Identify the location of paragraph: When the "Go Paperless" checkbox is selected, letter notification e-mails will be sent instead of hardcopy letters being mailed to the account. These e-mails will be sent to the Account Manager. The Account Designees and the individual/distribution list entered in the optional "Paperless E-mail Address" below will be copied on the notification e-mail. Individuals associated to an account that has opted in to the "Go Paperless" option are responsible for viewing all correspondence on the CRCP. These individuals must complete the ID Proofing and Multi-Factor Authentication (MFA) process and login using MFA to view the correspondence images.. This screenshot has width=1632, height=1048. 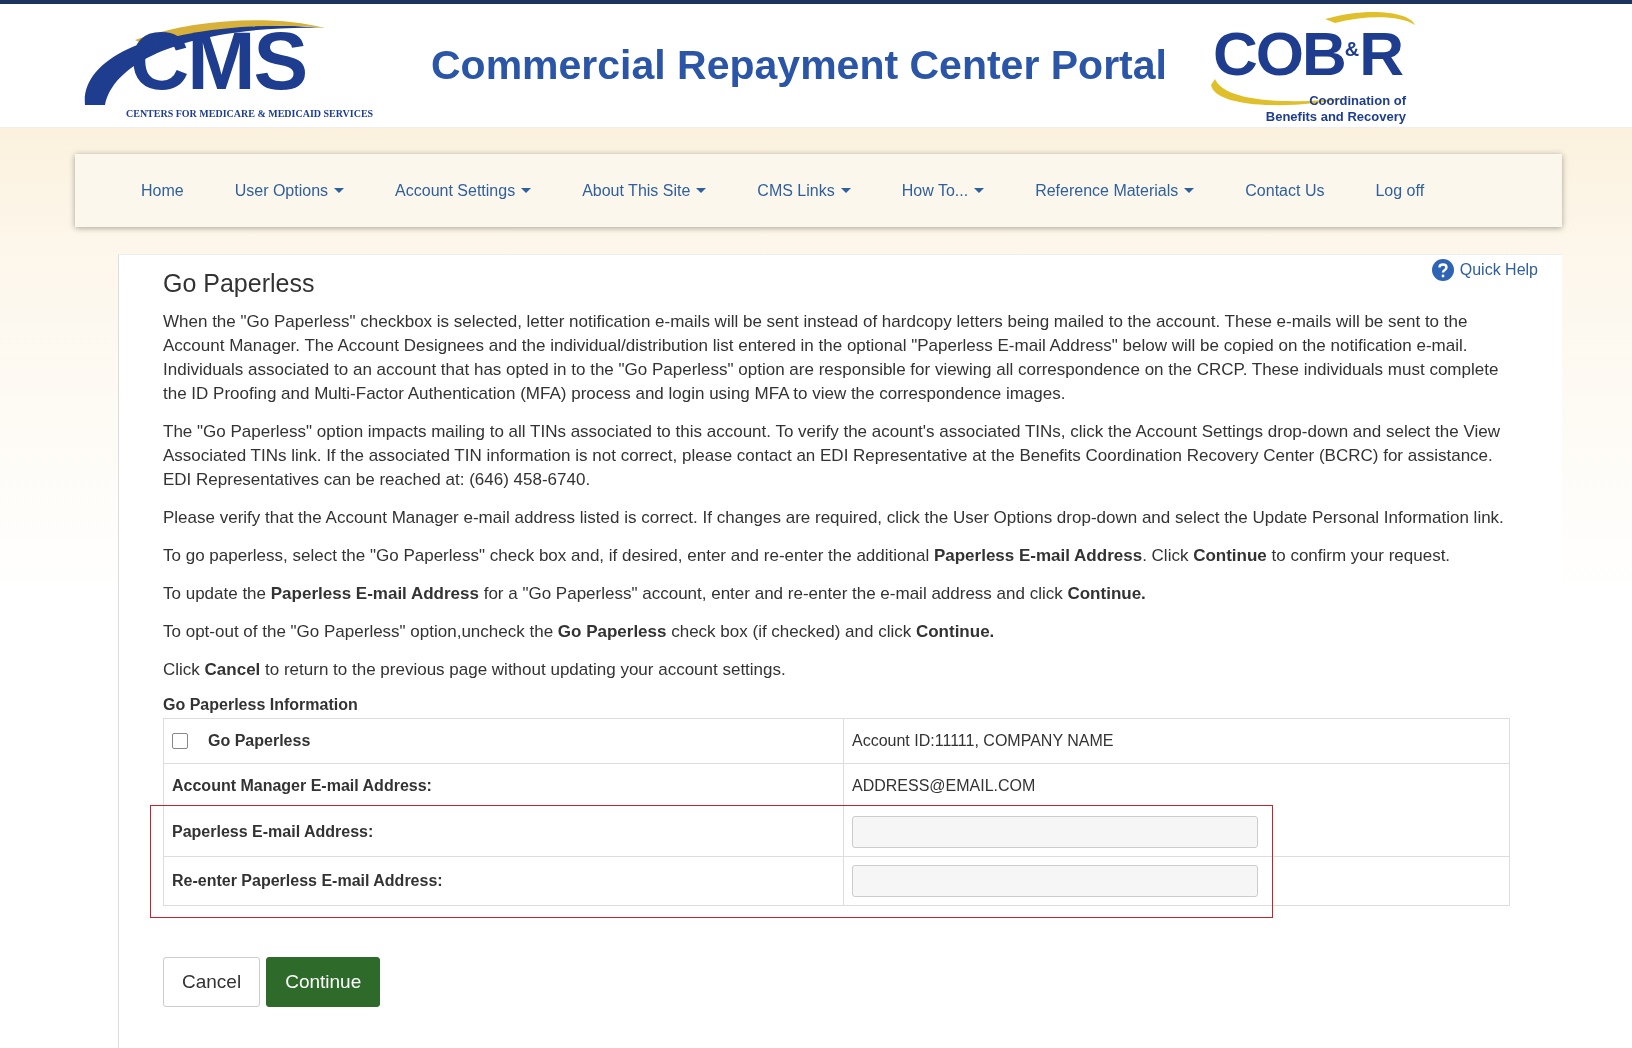
(831, 358).